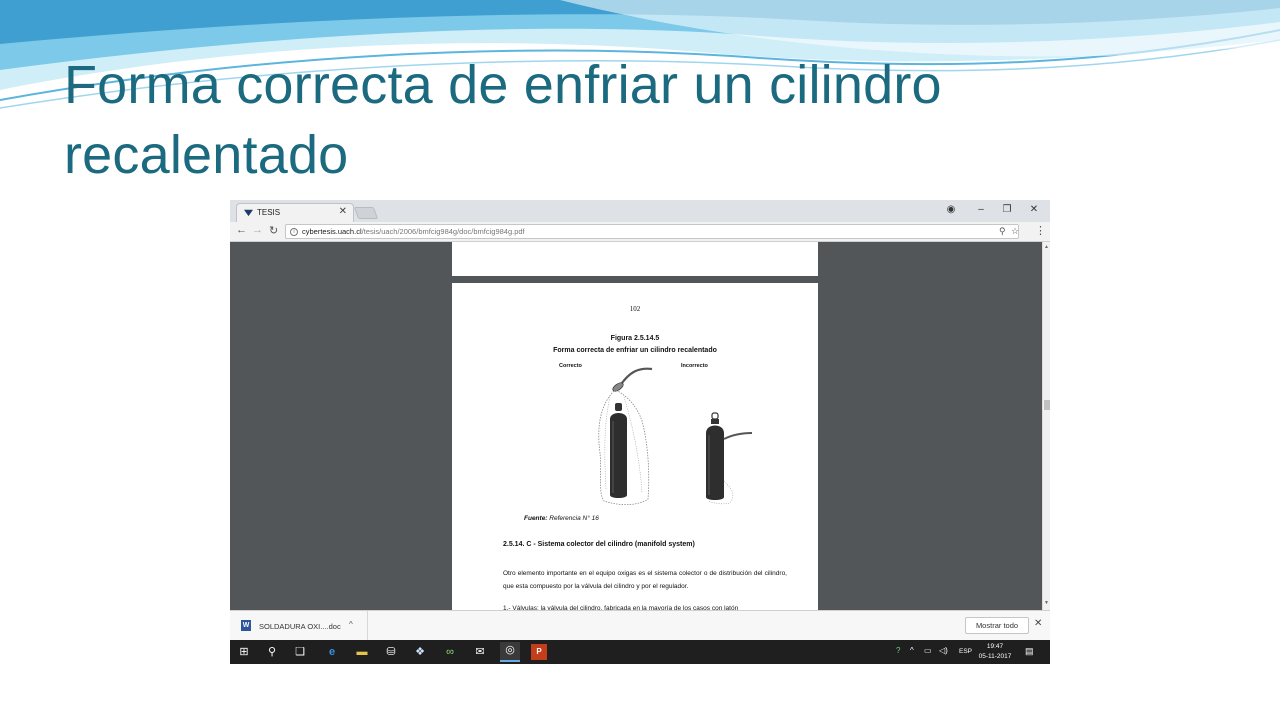 Image resolution: width=1280 pixels, height=720 pixels. Describe the element at coordinates (675, 436) in the screenshot. I see `cylinder-cooling-illustration` at that location.